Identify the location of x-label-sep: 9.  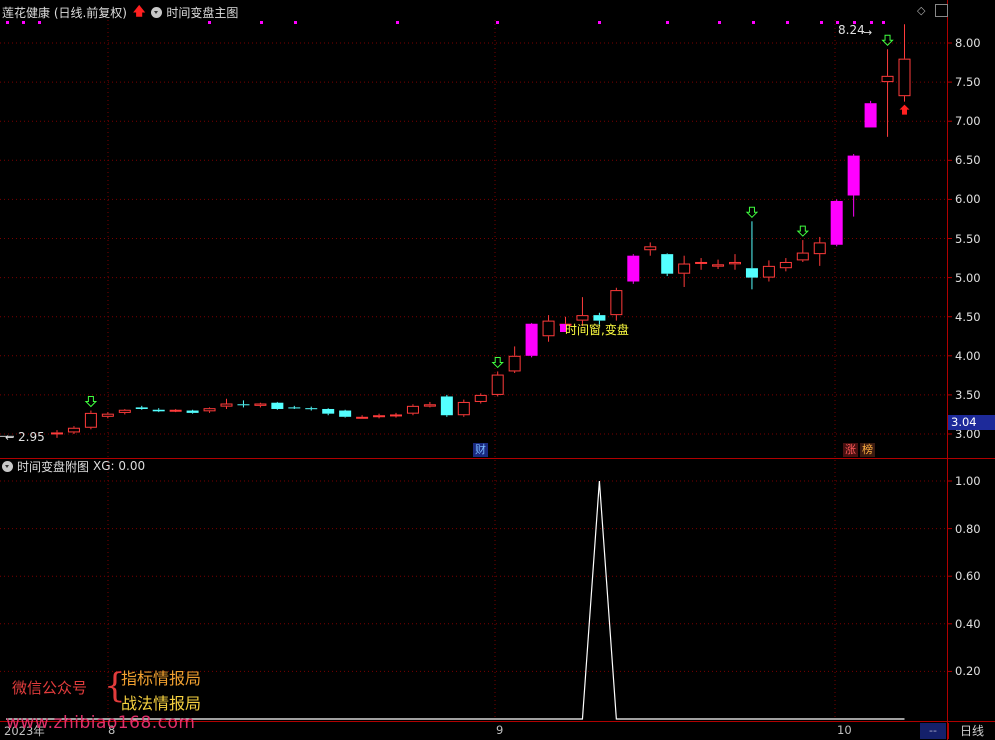
(500, 730).